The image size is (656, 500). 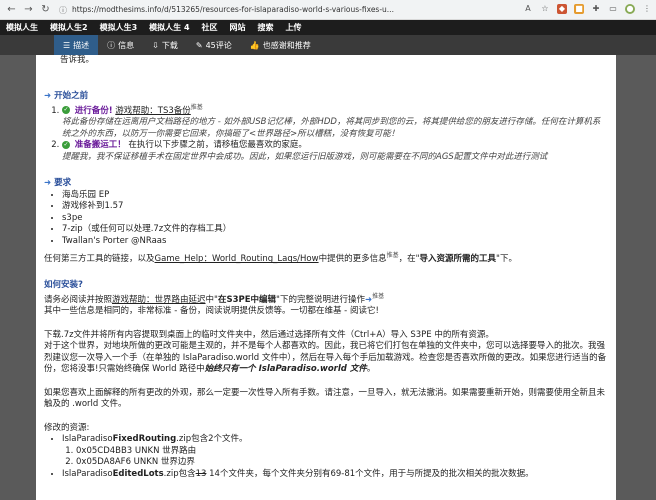 I want to click on section-heading-requirements: ➜ 要求, so click(x=58, y=183).